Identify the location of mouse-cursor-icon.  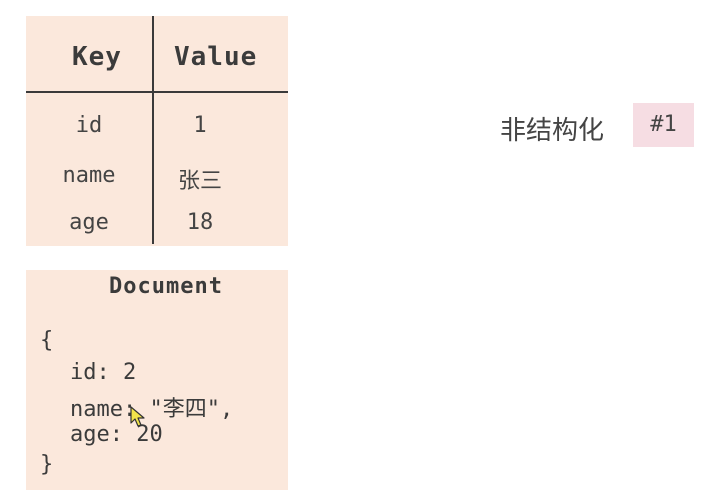
(137, 416).